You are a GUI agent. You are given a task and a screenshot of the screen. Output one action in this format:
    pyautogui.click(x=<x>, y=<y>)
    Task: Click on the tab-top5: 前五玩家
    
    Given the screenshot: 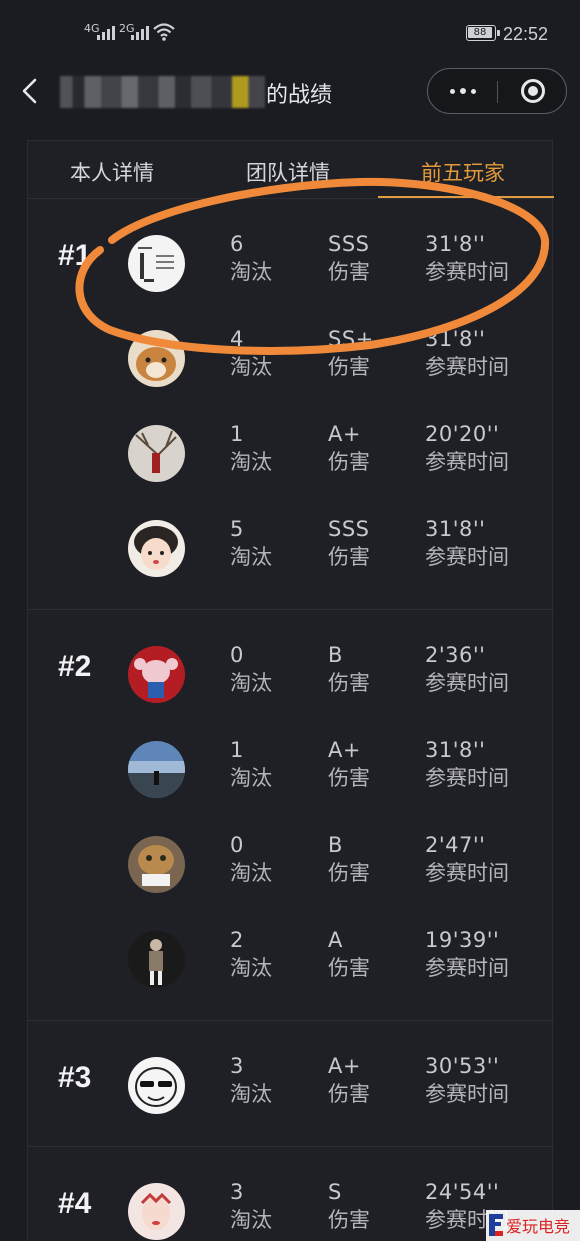 What is the action you would take?
    pyautogui.click(x=463, y=172)
    